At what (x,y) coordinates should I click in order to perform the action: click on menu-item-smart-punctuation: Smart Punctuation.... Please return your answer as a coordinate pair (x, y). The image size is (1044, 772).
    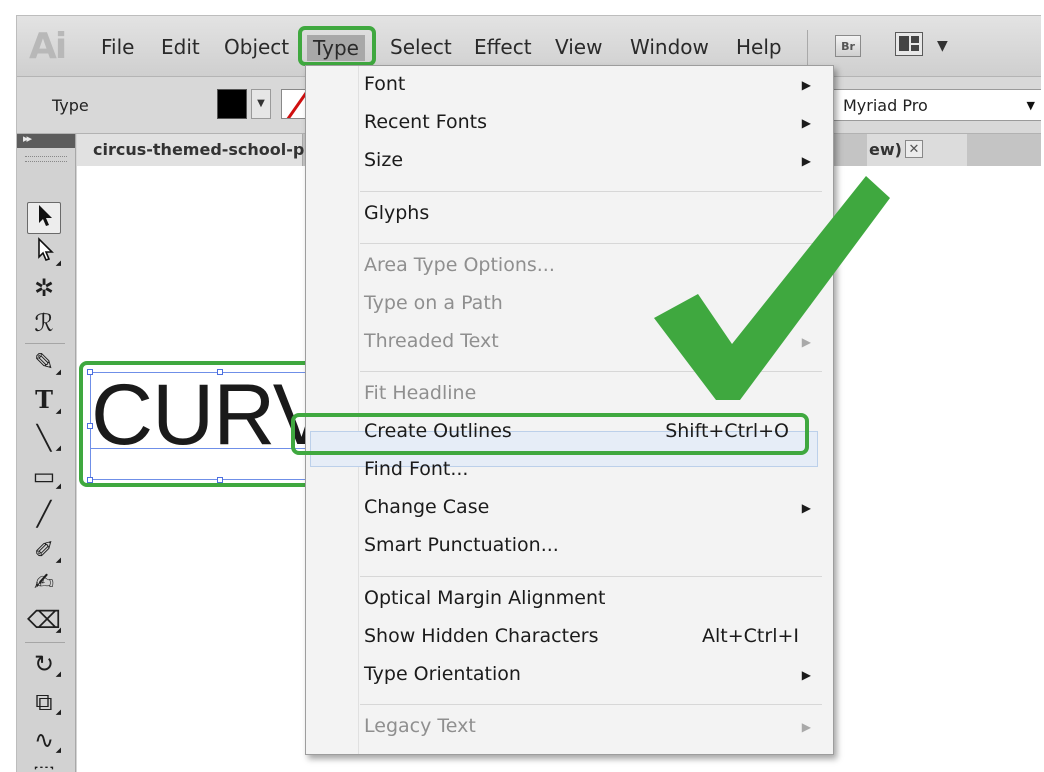
    Looking at the image, I should click on (569, 546).